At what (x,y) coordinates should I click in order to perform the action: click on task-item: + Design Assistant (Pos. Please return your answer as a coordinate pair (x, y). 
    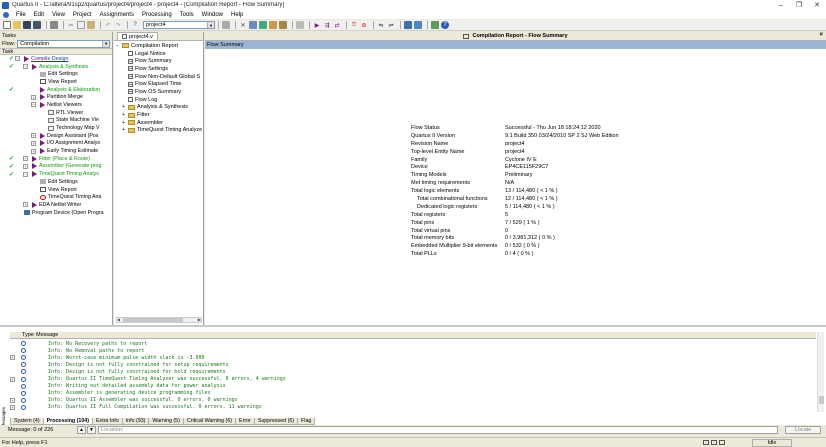
    Looking at the image, I should click on (56, 136).